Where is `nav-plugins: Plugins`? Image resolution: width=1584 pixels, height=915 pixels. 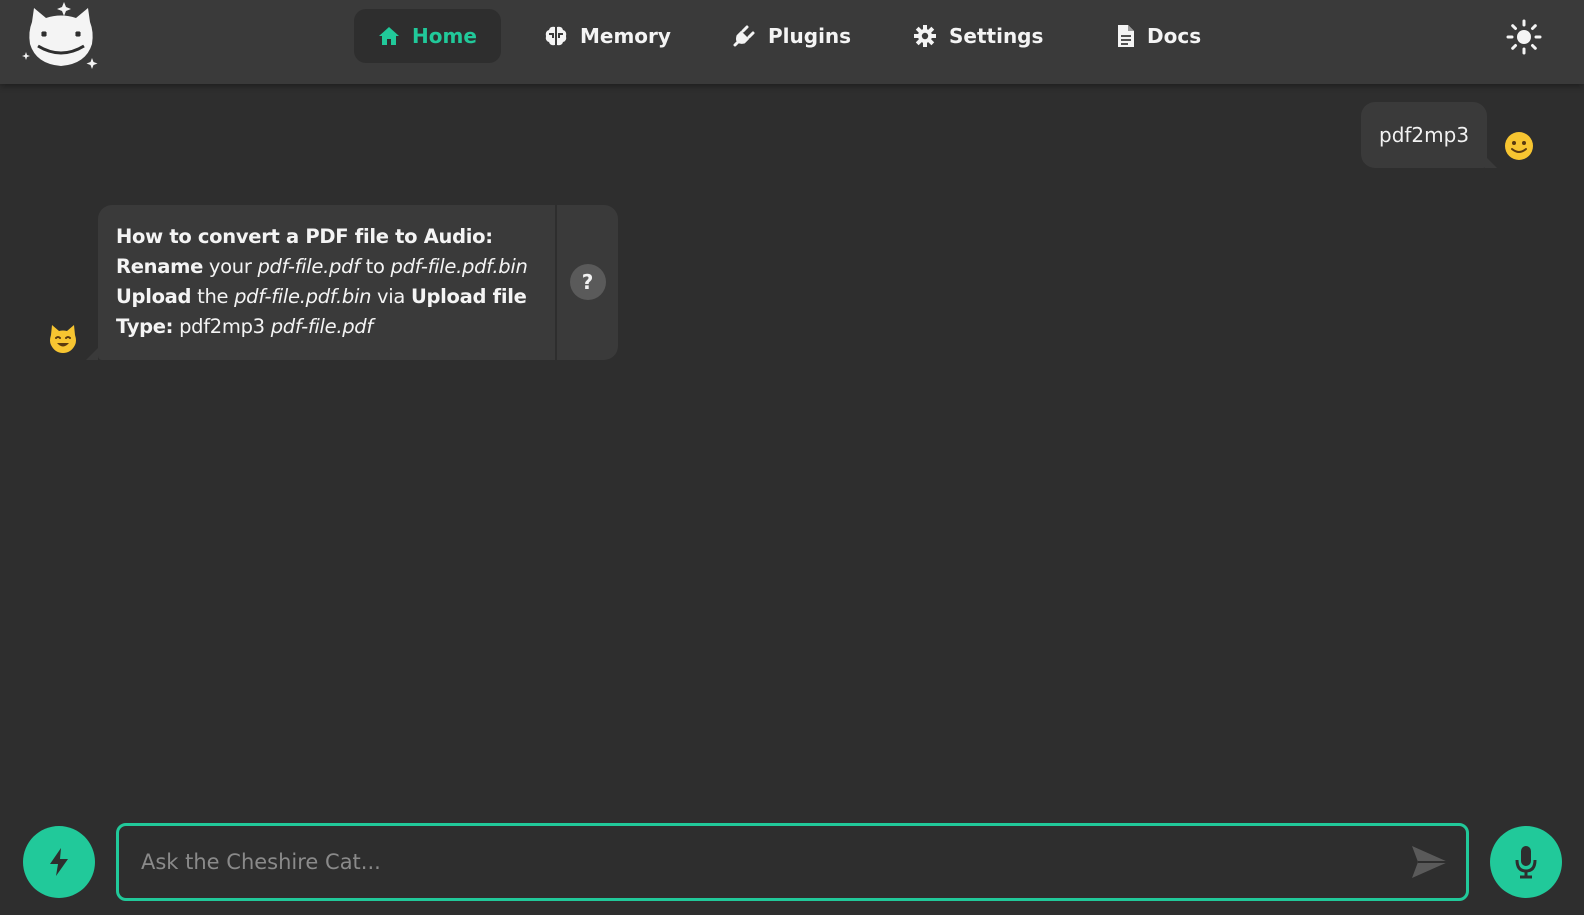
nav-plugins: Plugins is located at coordinates (791, 36).